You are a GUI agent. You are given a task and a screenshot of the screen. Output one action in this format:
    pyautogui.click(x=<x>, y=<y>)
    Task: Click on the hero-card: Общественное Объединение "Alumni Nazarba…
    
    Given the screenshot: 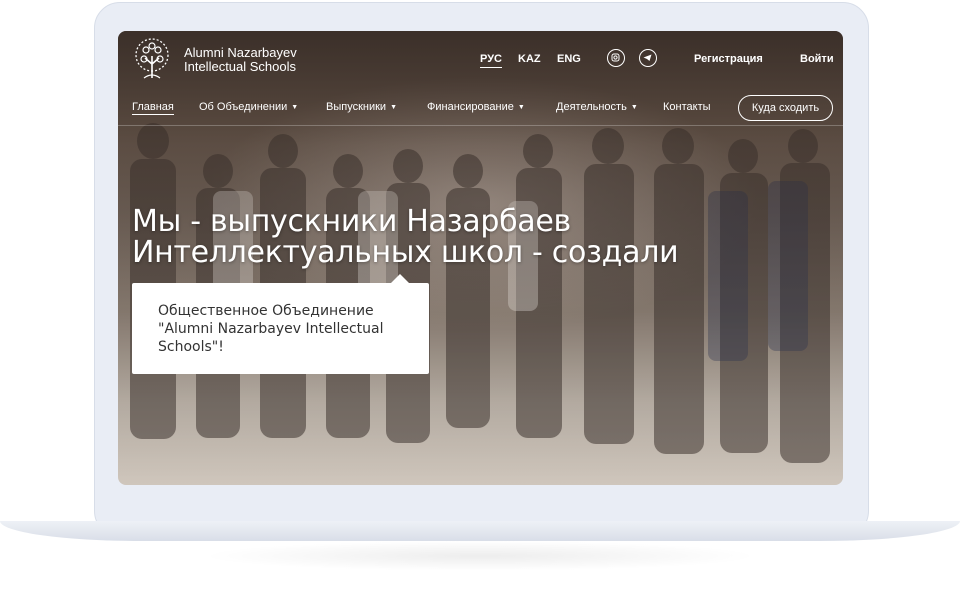 What is the action you would take?
    pyautogui.click(x=280, y=324)
    